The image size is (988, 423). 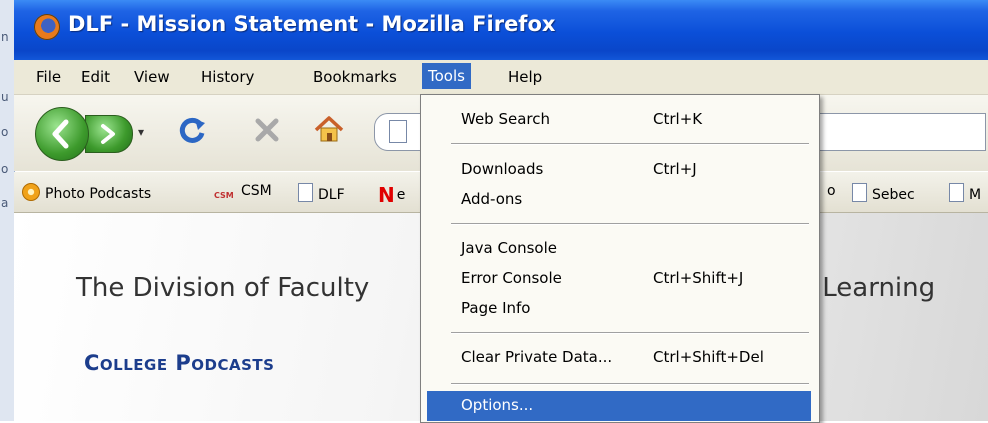 What do you see at coordinates (152, 77) in the screenshot?
I see `menu-view: View` at bounding box center [152, 77].